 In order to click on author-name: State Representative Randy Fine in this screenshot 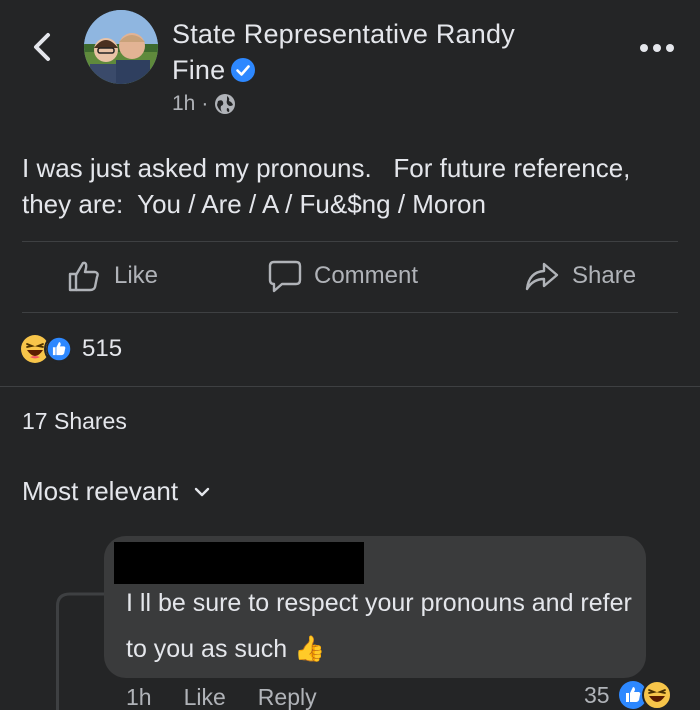, I will do `click(372, 52)`.